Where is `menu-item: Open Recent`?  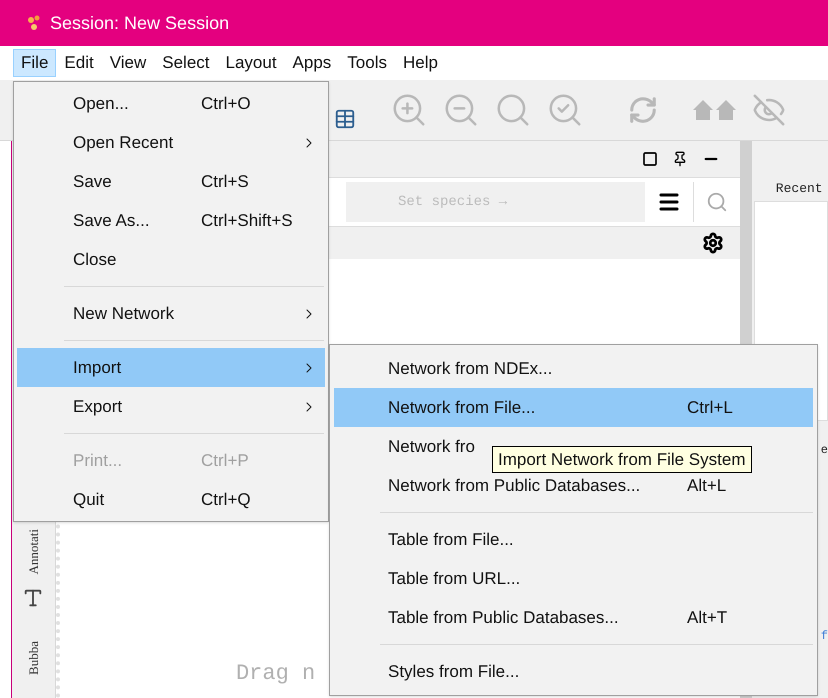
menu-item: Open Recent is located at coordinates (171, 142).